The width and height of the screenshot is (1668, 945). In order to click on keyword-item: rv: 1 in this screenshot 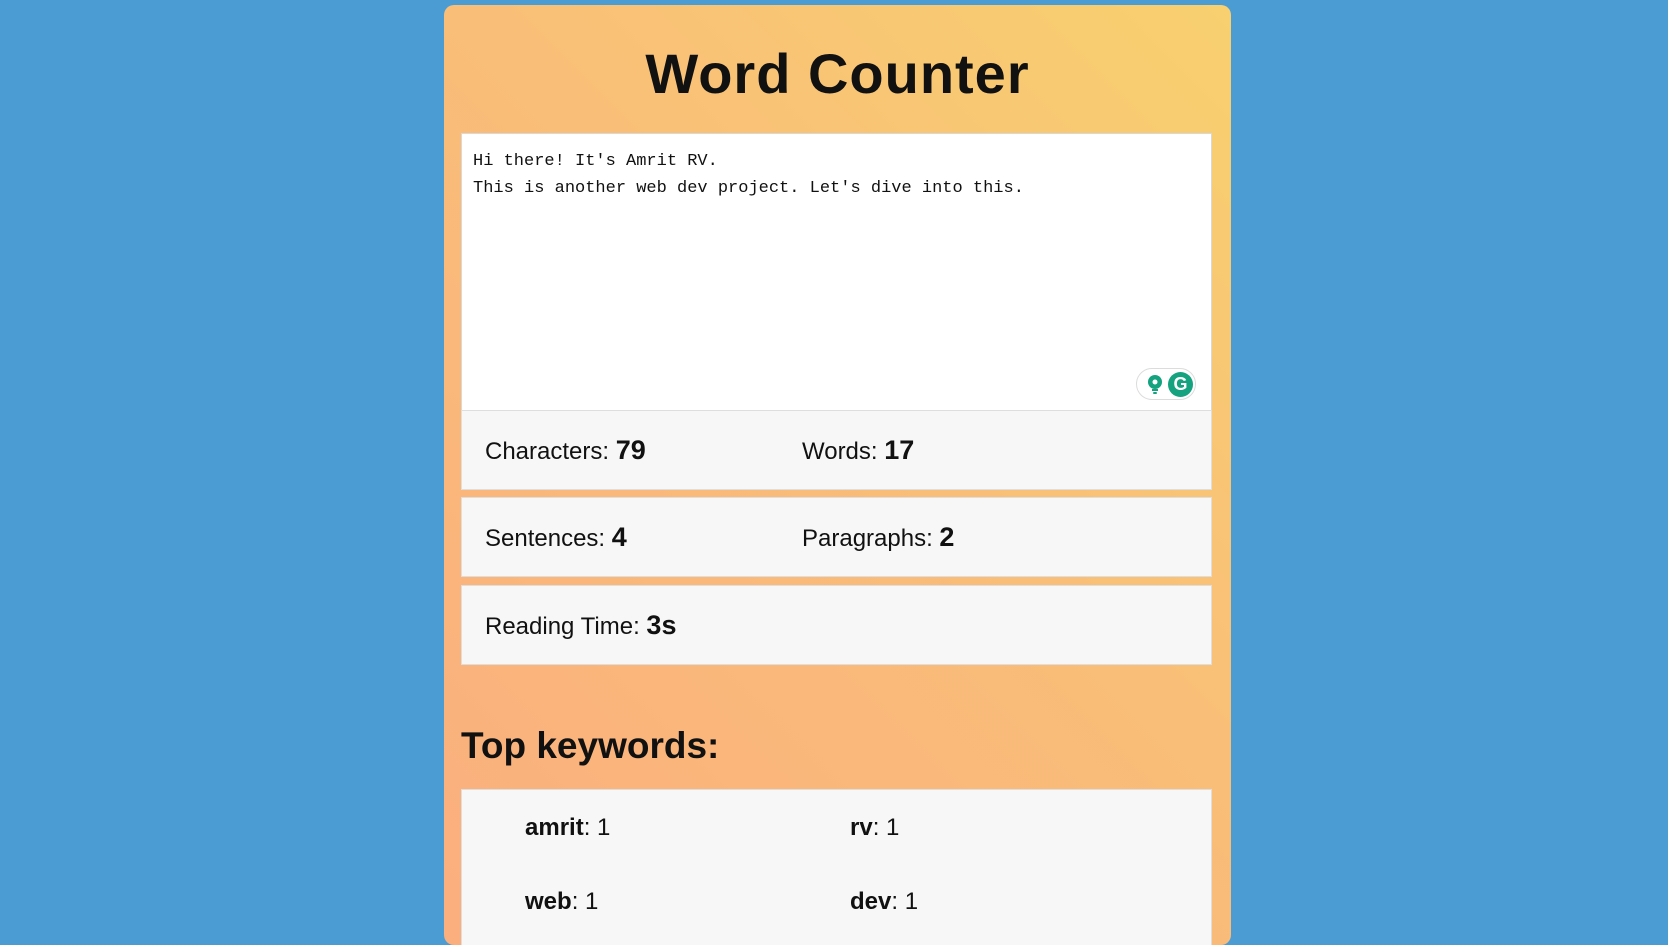, I will do `click(874, 828)`.